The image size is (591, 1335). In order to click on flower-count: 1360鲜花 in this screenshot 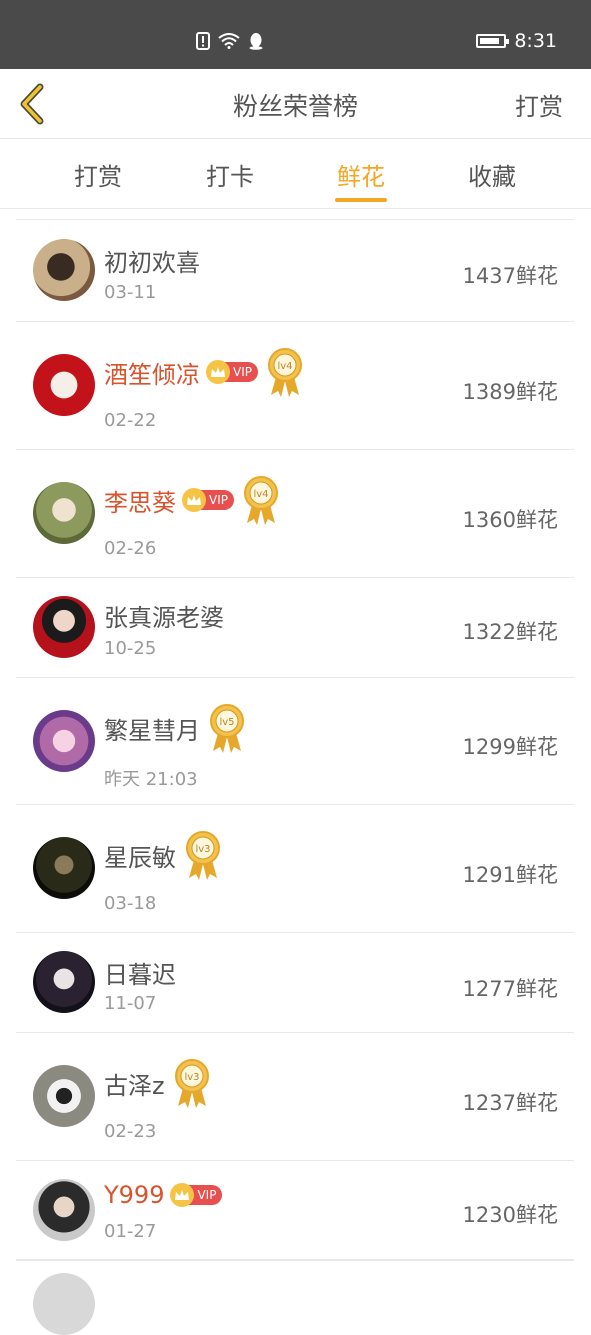, I will do `click(510, 520)`.